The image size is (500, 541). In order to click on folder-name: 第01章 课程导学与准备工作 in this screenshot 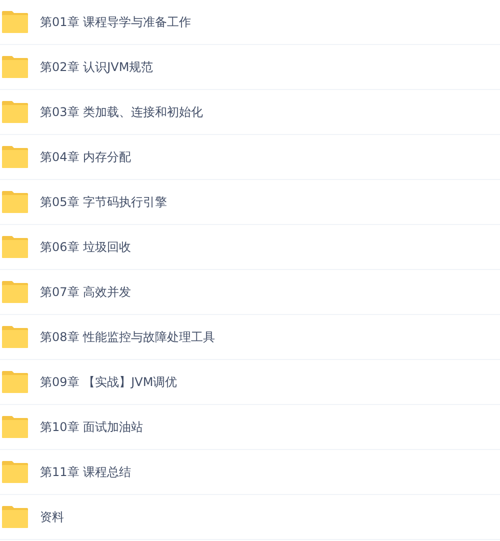, I will do `click(116, 22)`.